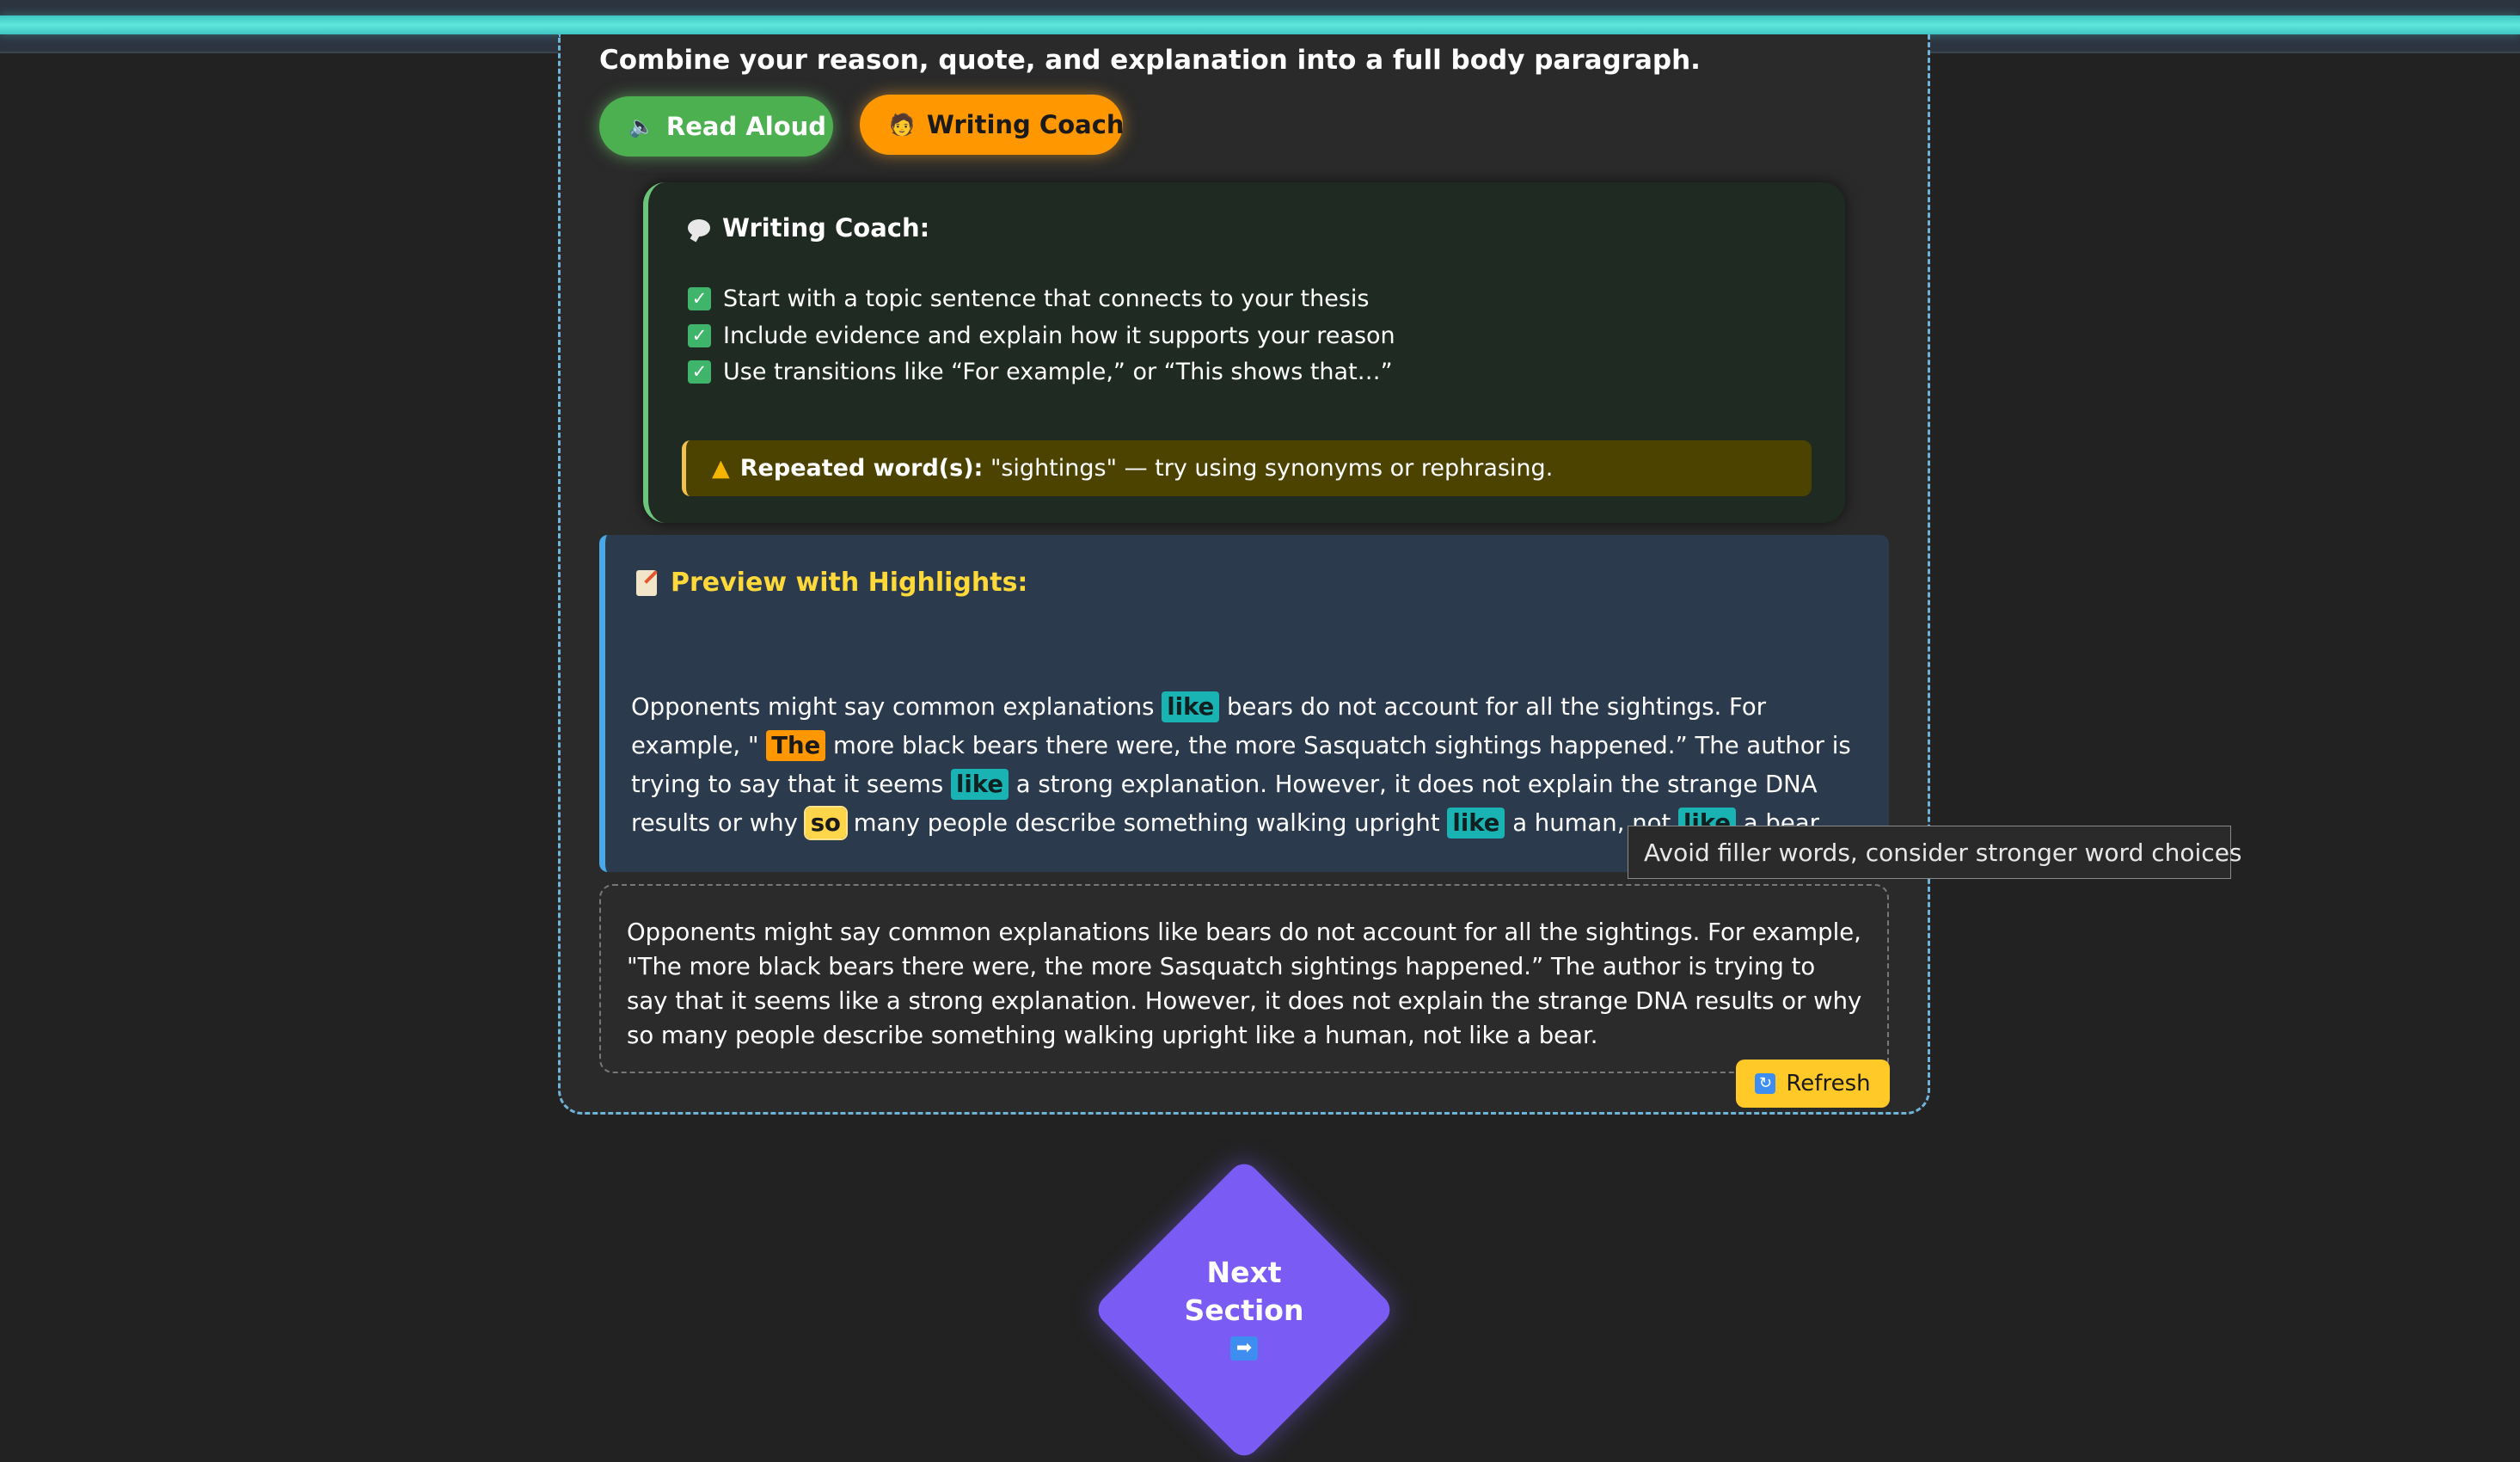 This screenshot has height=1462, width=2520. What do you see at coordinates (1244, 1272) in the screenshot?
I see `next-section-label-line1: Next` at bounding box center [1244, 1272].